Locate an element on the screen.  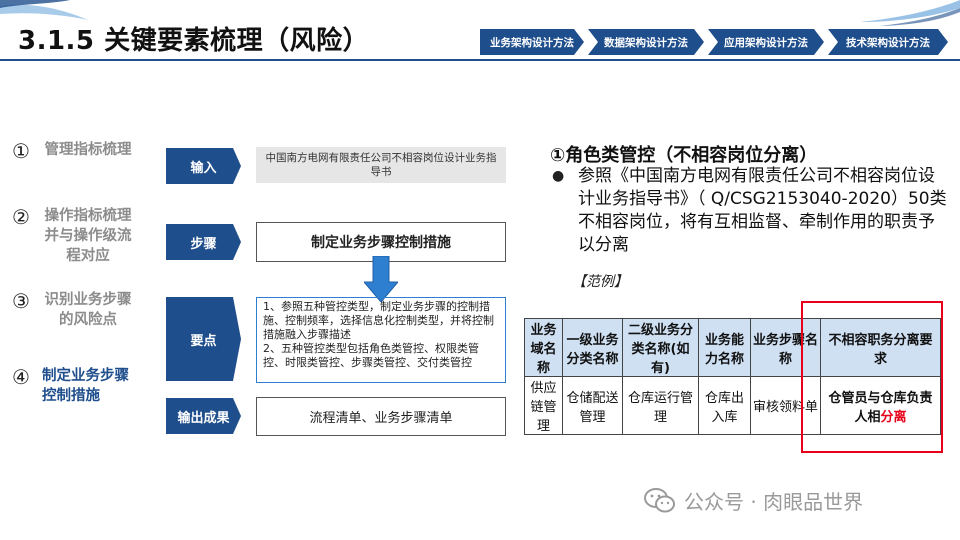
table-header-cell: 业务域名称 is located at coordinates (543, 347).